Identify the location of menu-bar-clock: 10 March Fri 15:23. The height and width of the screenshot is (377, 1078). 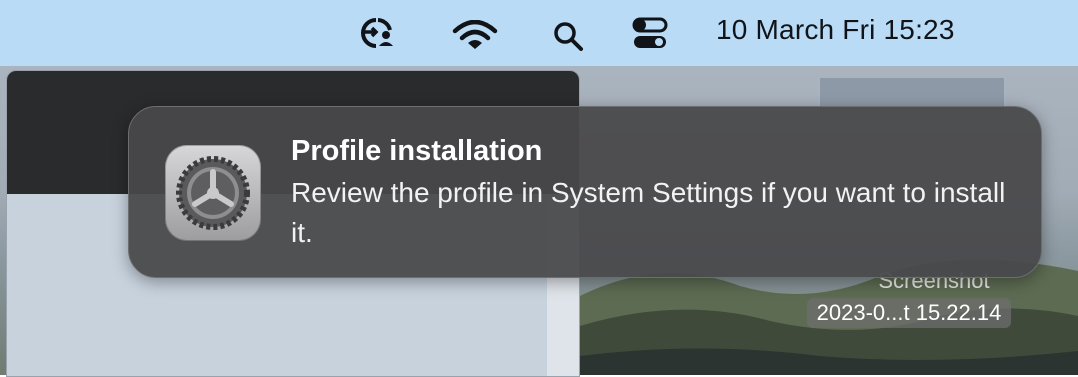
(835, 30).